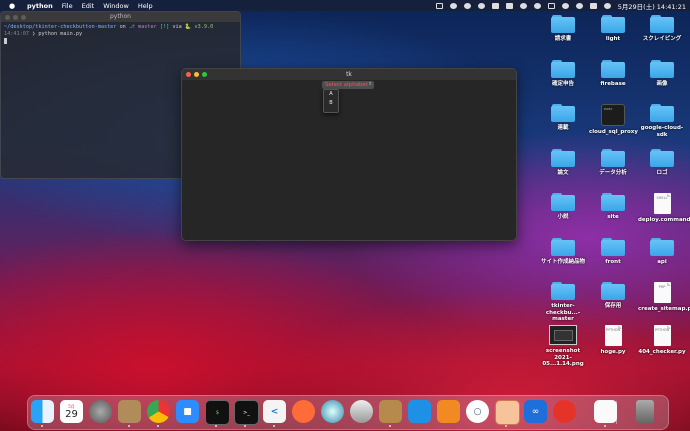  Describe the element at coordinates (562, 262) in the screenshot. I see `desktop-item-label: サイト作成納品物` at that location.